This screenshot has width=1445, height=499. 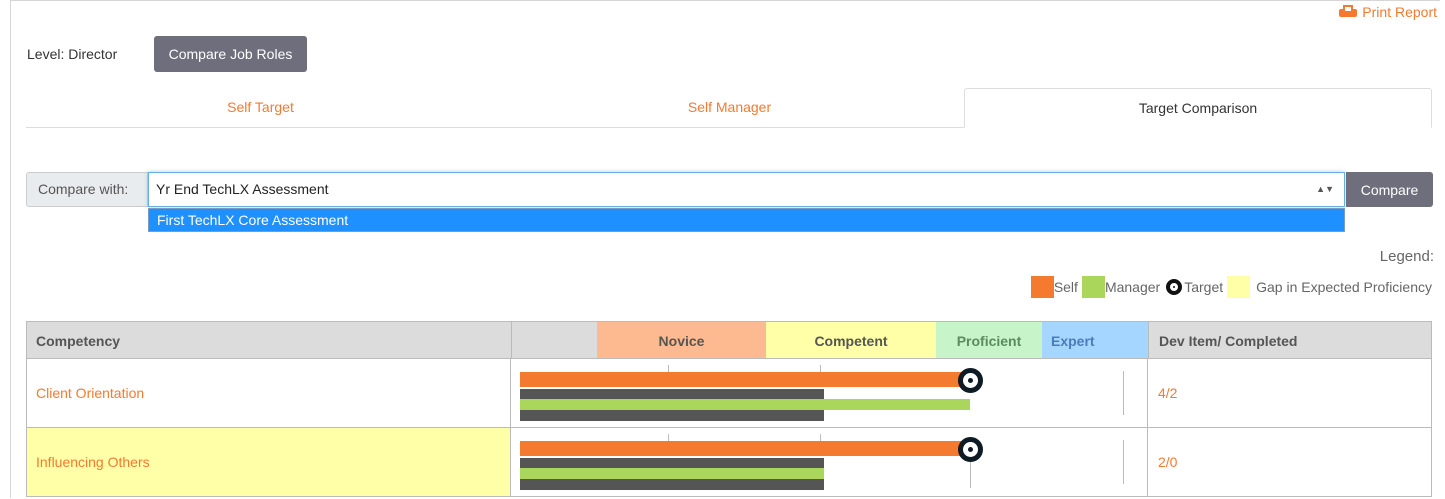 I want to click on legend-target-label: Target, so click(x=1204, y=287).